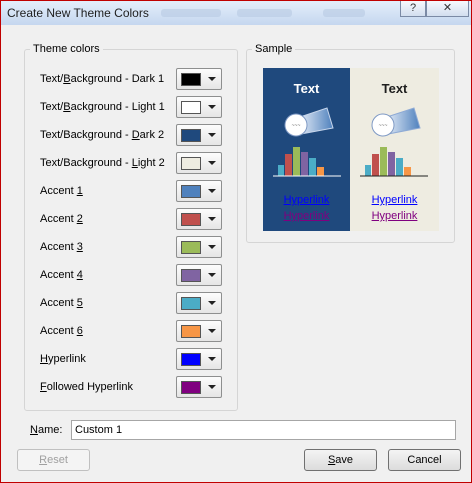 The image size is (472, 483). What do you see at coordinates (78, 13) in the screenshot?
I see `dialog-title: Create New Theme Colors` at bounding box center [78, 13].